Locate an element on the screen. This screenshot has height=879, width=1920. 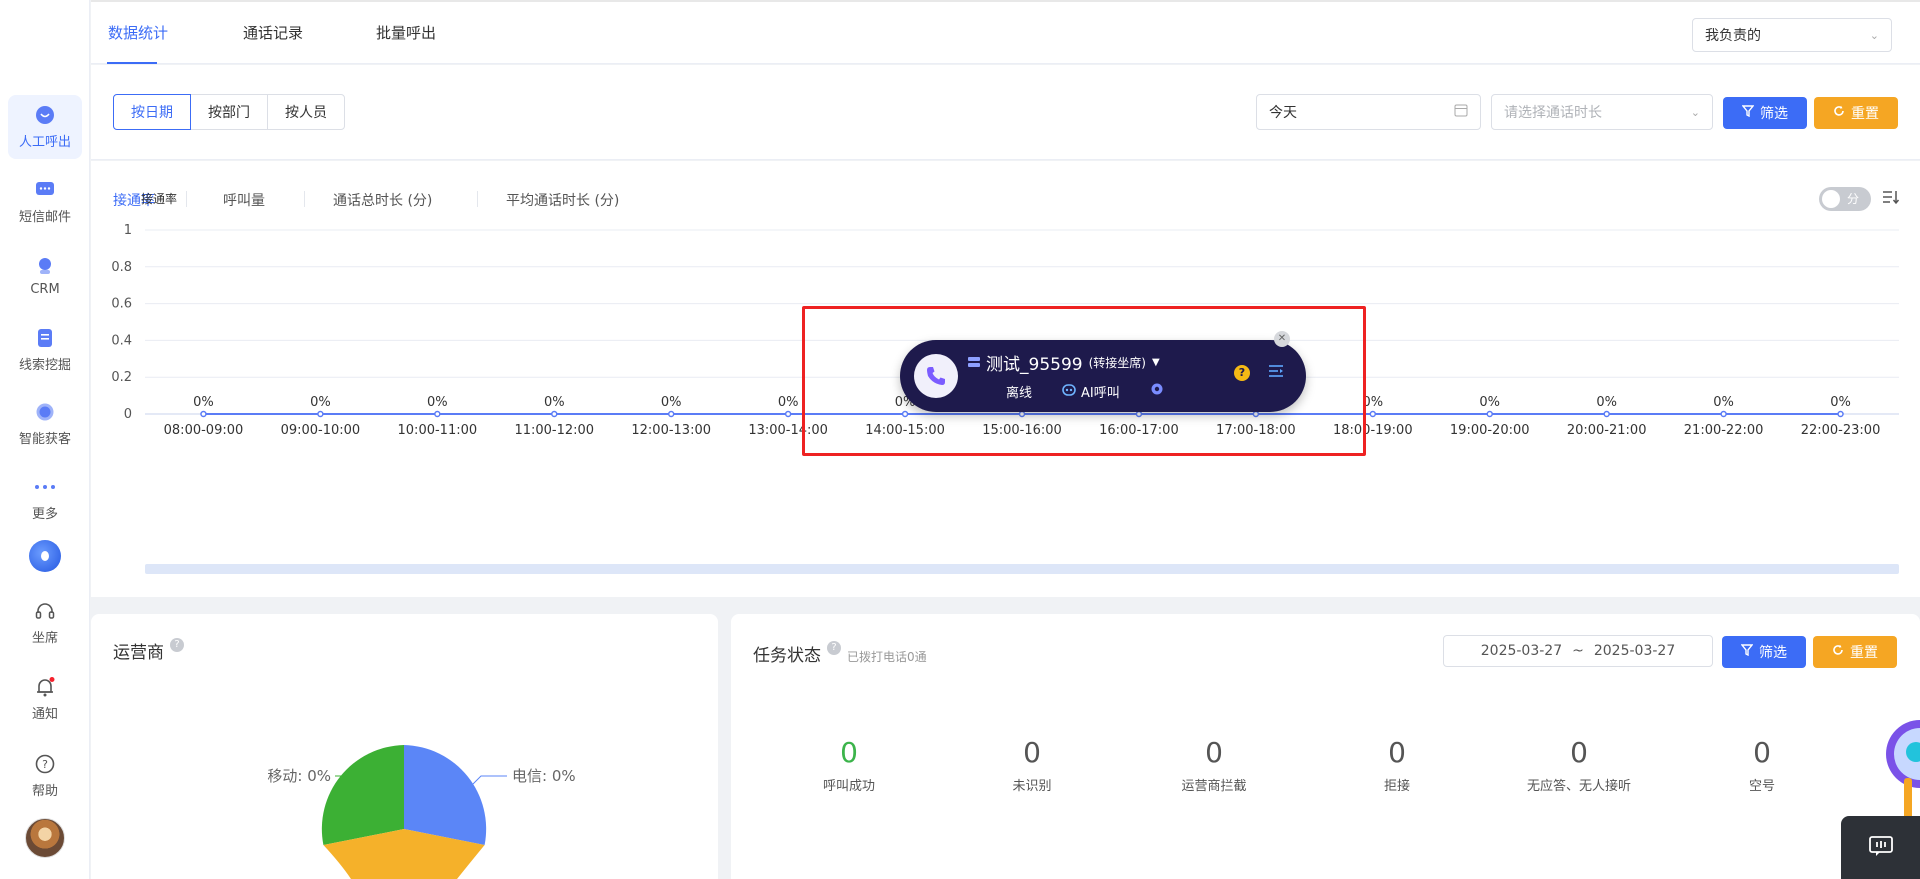
sidebar-item-leads: 线索挖掘 is located at coordinates (45, 350).